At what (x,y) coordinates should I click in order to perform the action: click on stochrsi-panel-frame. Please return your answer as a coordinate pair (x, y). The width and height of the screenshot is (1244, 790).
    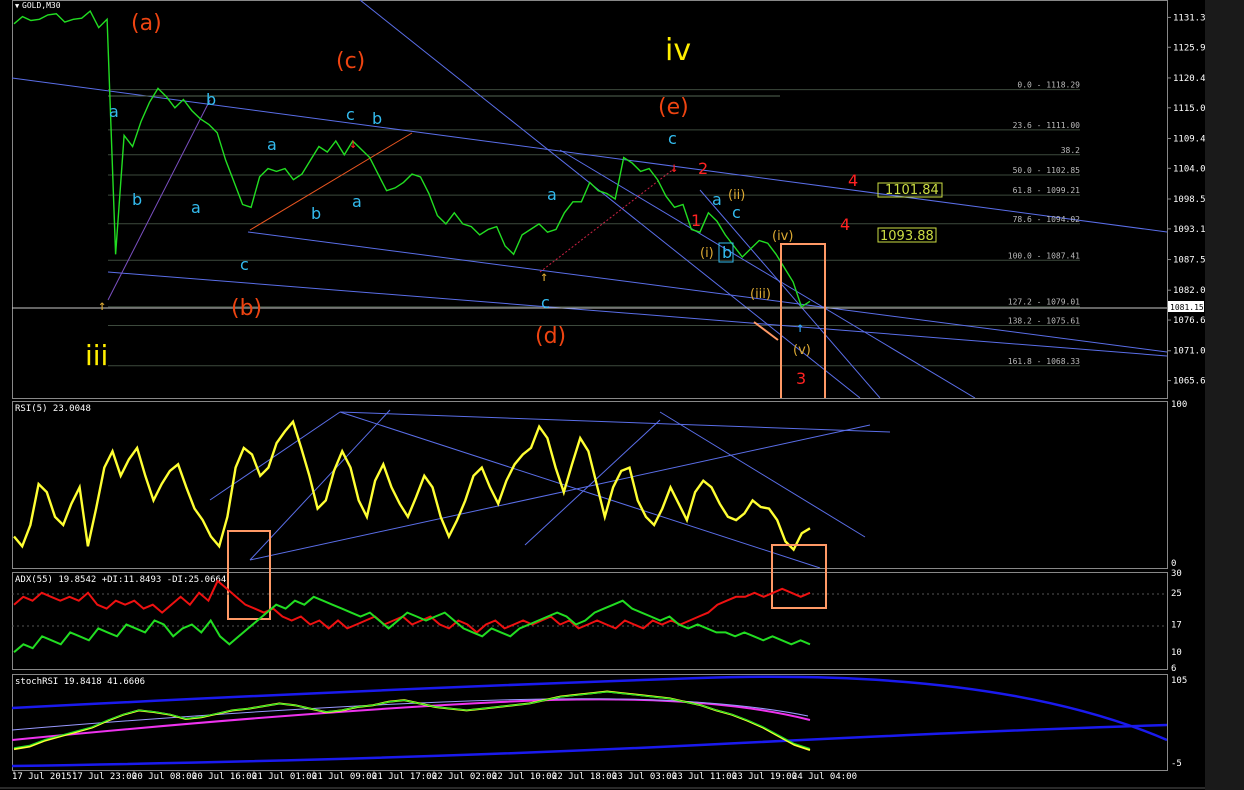
    Looking at the image, I should click on (590, 722).